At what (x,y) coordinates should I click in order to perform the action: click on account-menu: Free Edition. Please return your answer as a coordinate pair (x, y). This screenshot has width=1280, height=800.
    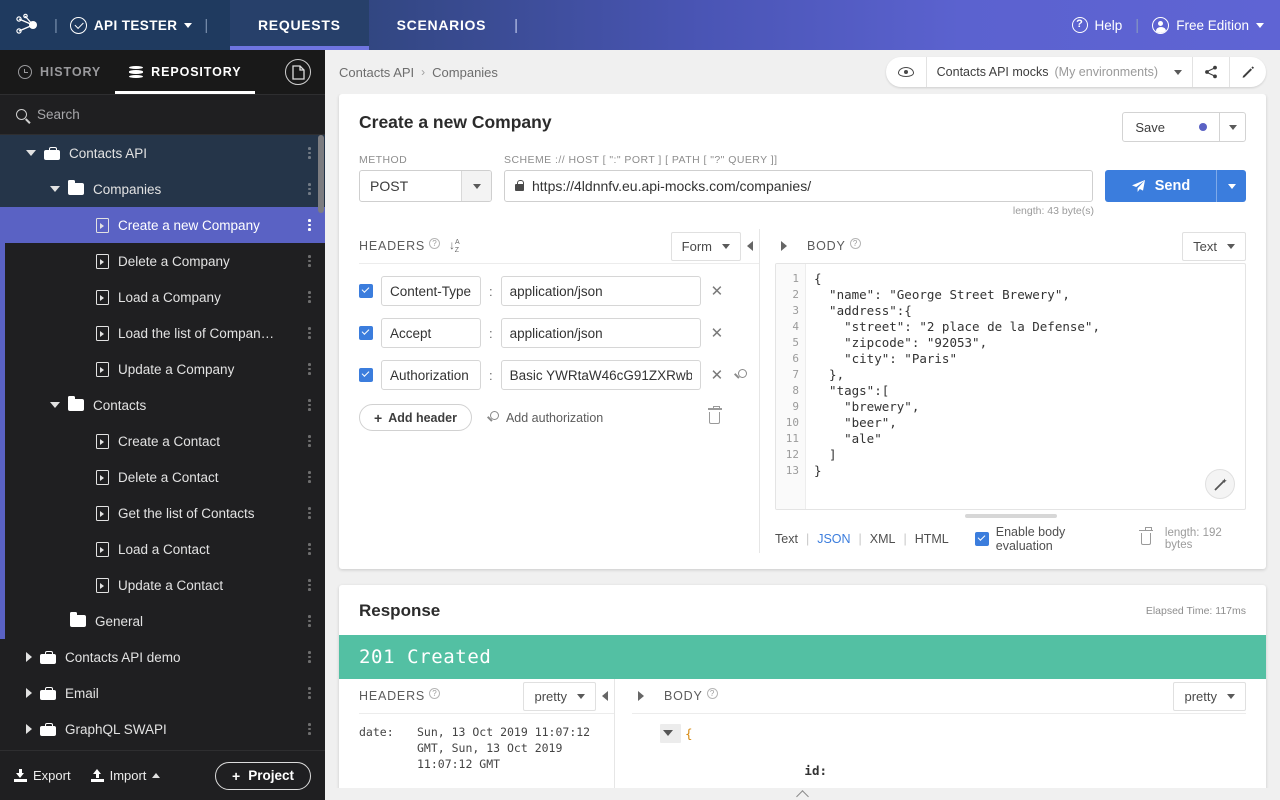
    Looking at the image, I should click on (1208, 25).